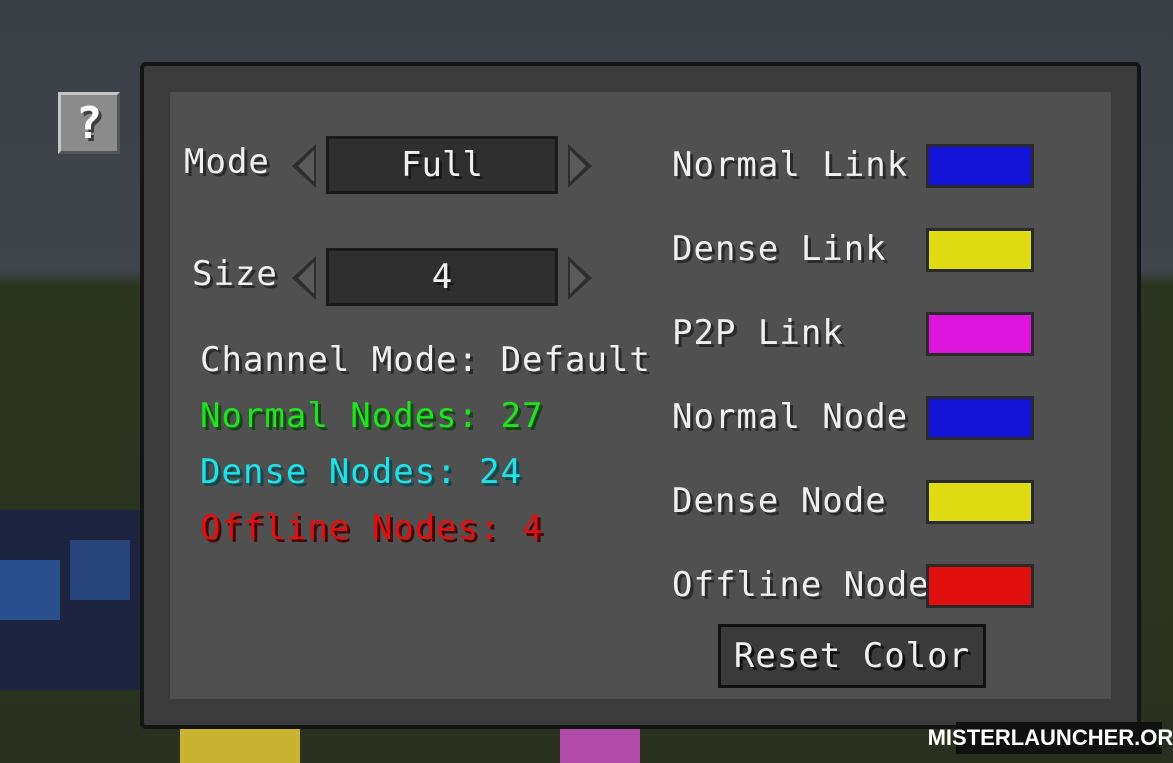 The height and width of the screenshot is (763, 1173). Describe the element at coordinates (980, 418) in the screenshot. I see `normal-node-color-swatch` at that location.